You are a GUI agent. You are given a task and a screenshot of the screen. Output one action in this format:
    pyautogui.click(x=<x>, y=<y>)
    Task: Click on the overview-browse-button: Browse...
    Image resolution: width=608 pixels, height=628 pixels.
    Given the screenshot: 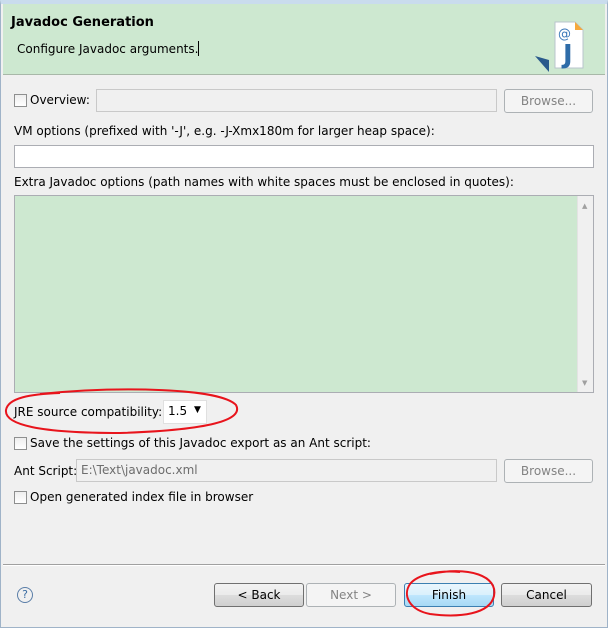 What is the action you would take?
    pyautogui.click(x=548, y=101)
    